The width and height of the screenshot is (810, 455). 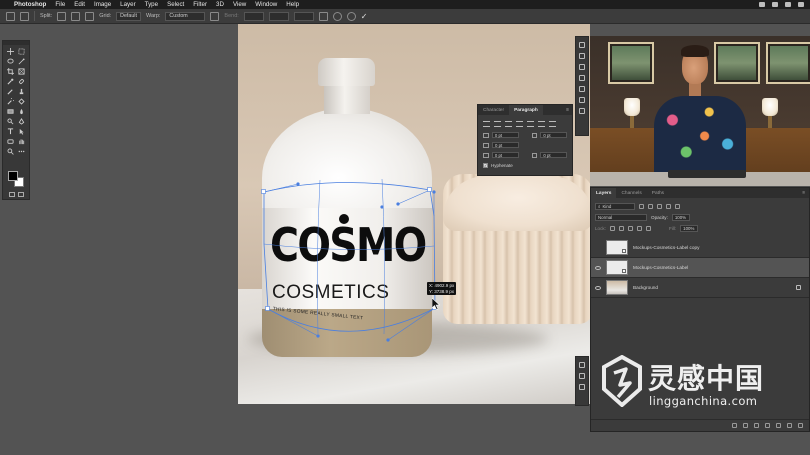 What do you see at coordinates (734, 425) in the screenshot?
I see `link-layers-icon` at bounding box center [734, 425].